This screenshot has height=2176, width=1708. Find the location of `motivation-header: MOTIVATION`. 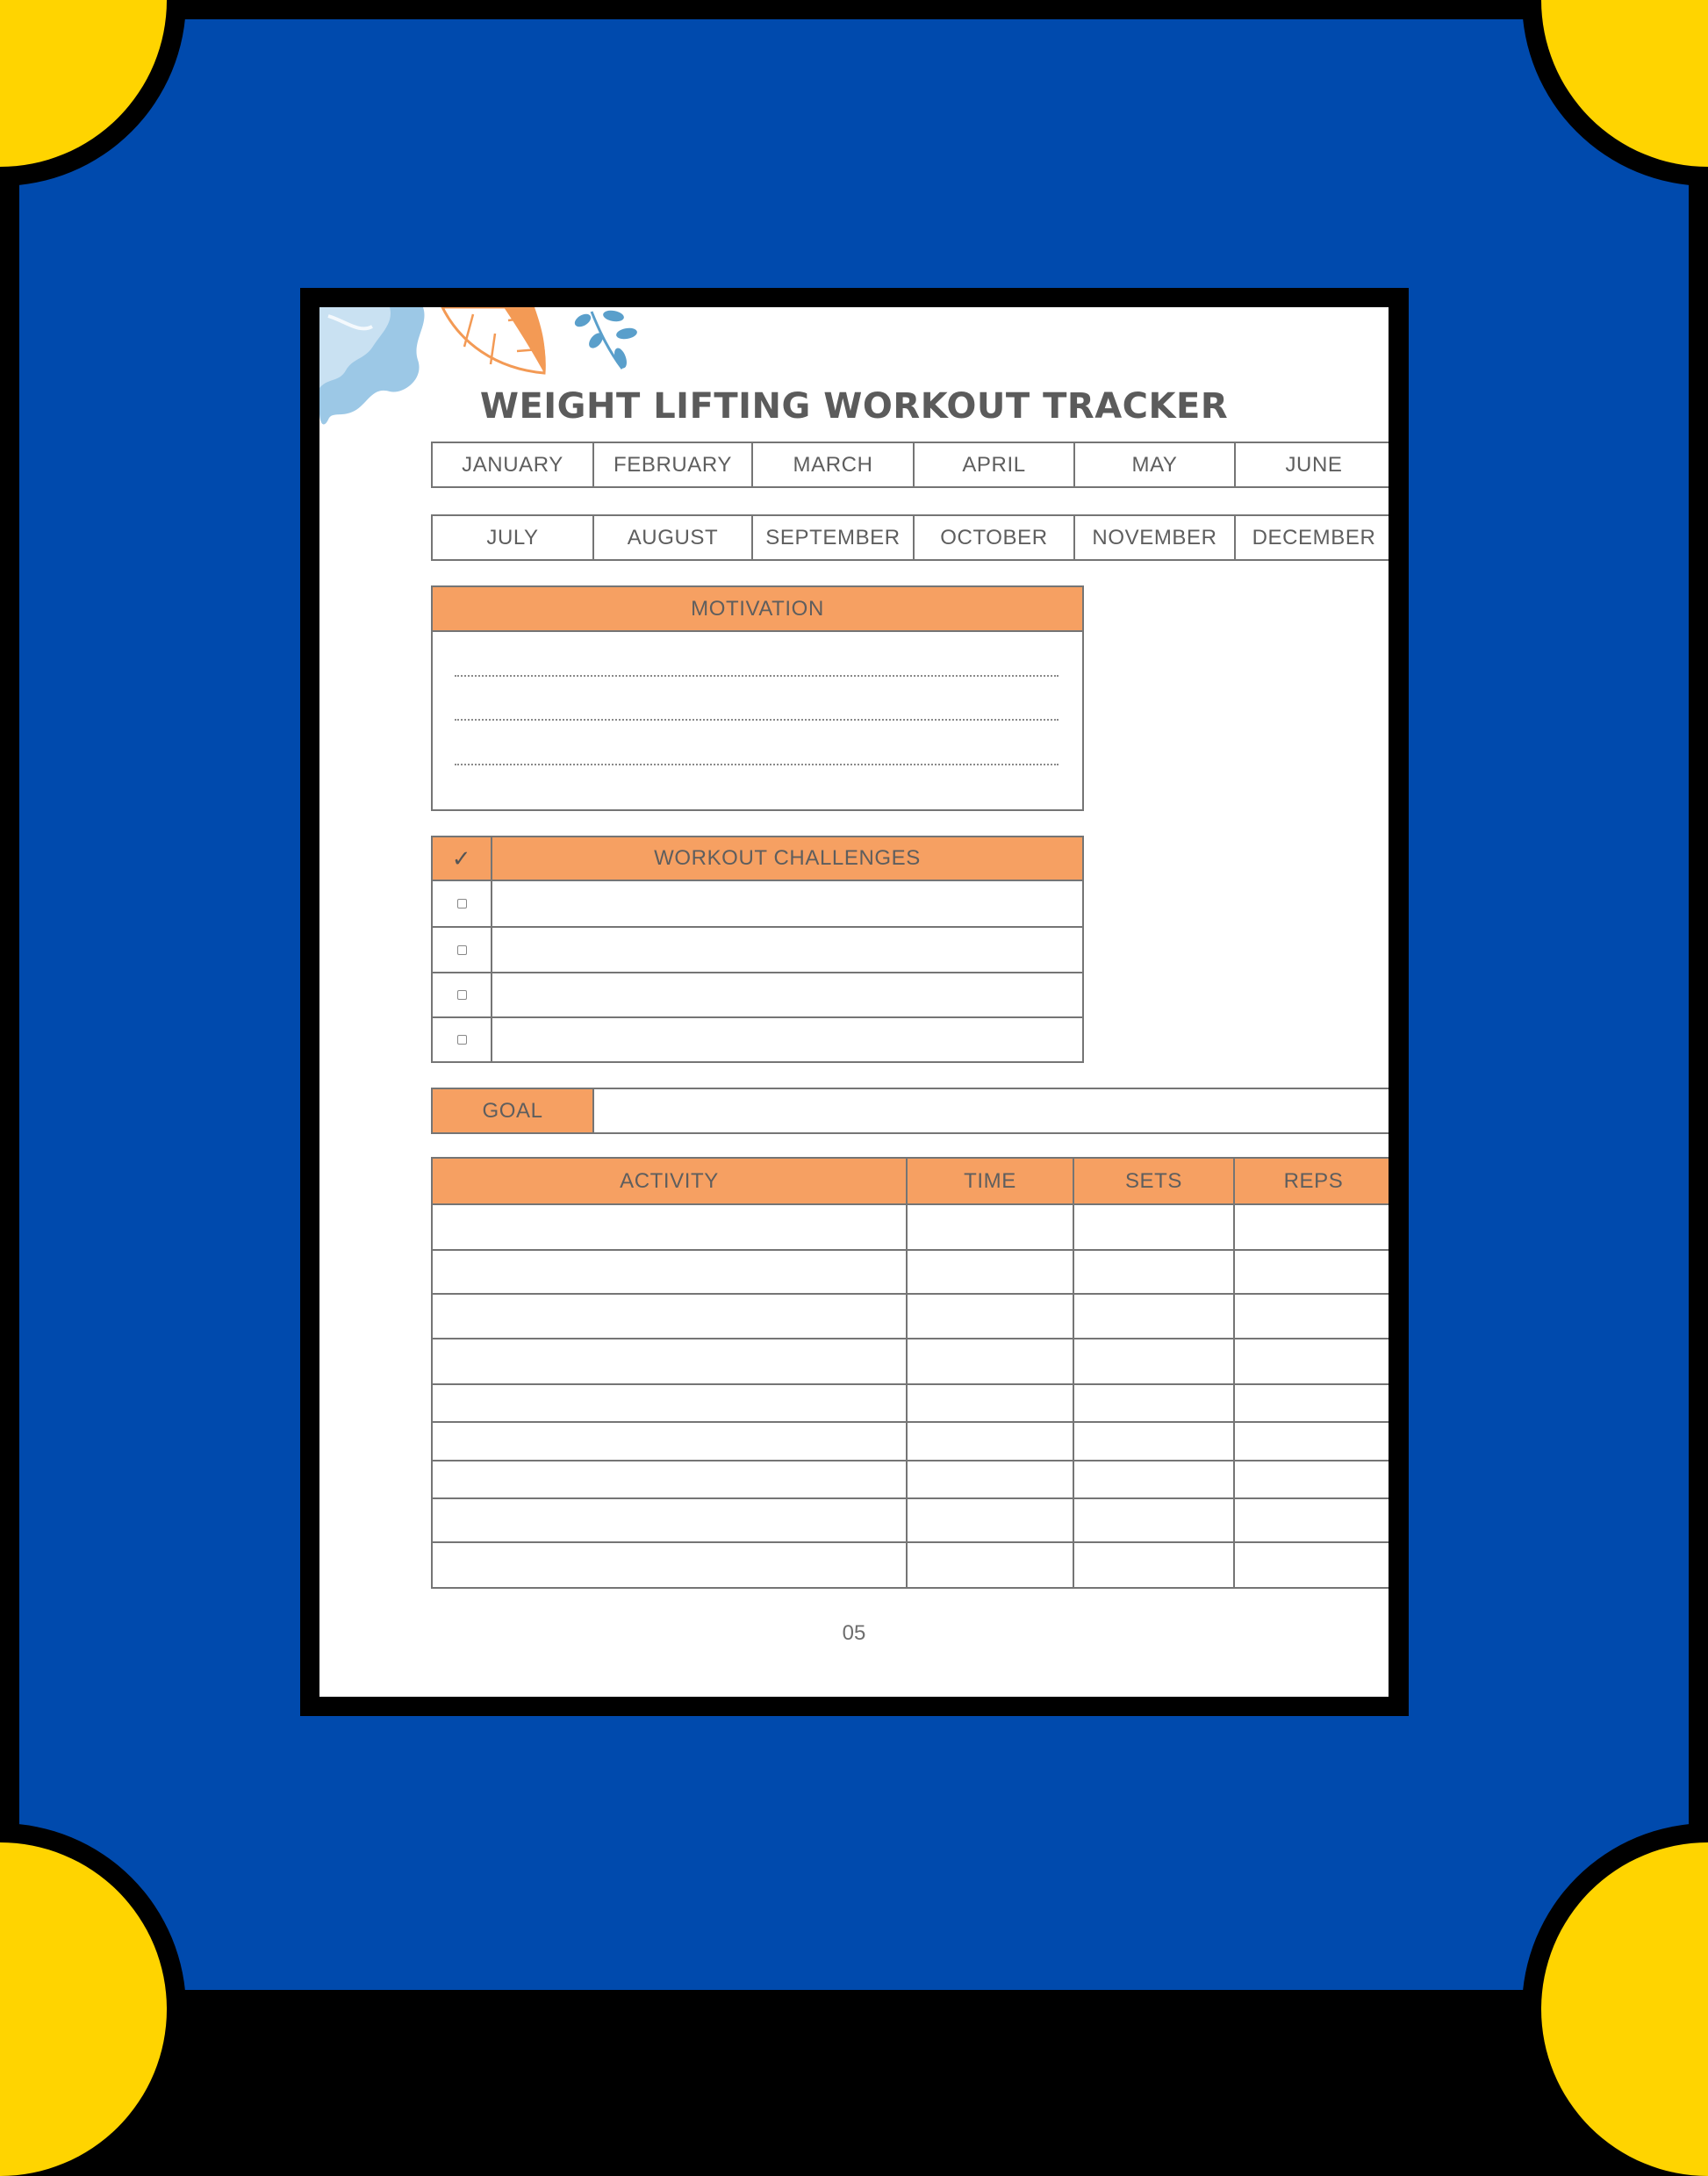

motivation-header: MOTIVATION is located at coordinates (757, 608).